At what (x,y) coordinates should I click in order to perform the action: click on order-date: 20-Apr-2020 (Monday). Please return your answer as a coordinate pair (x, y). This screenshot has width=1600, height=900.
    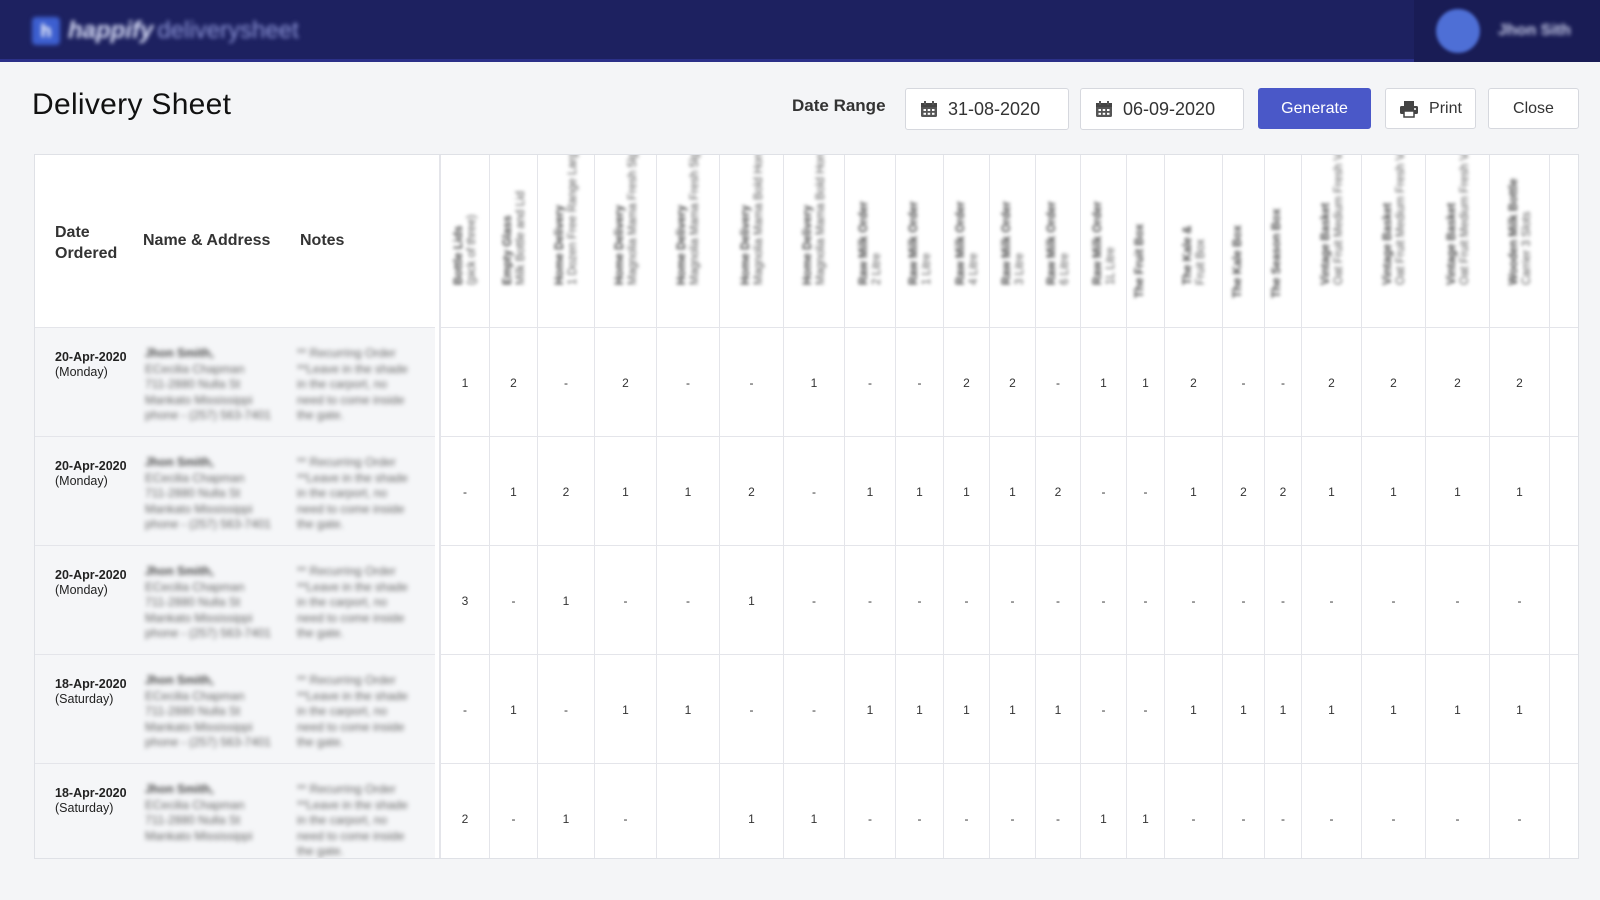
    Looking at the image, I should click on (91, 474).